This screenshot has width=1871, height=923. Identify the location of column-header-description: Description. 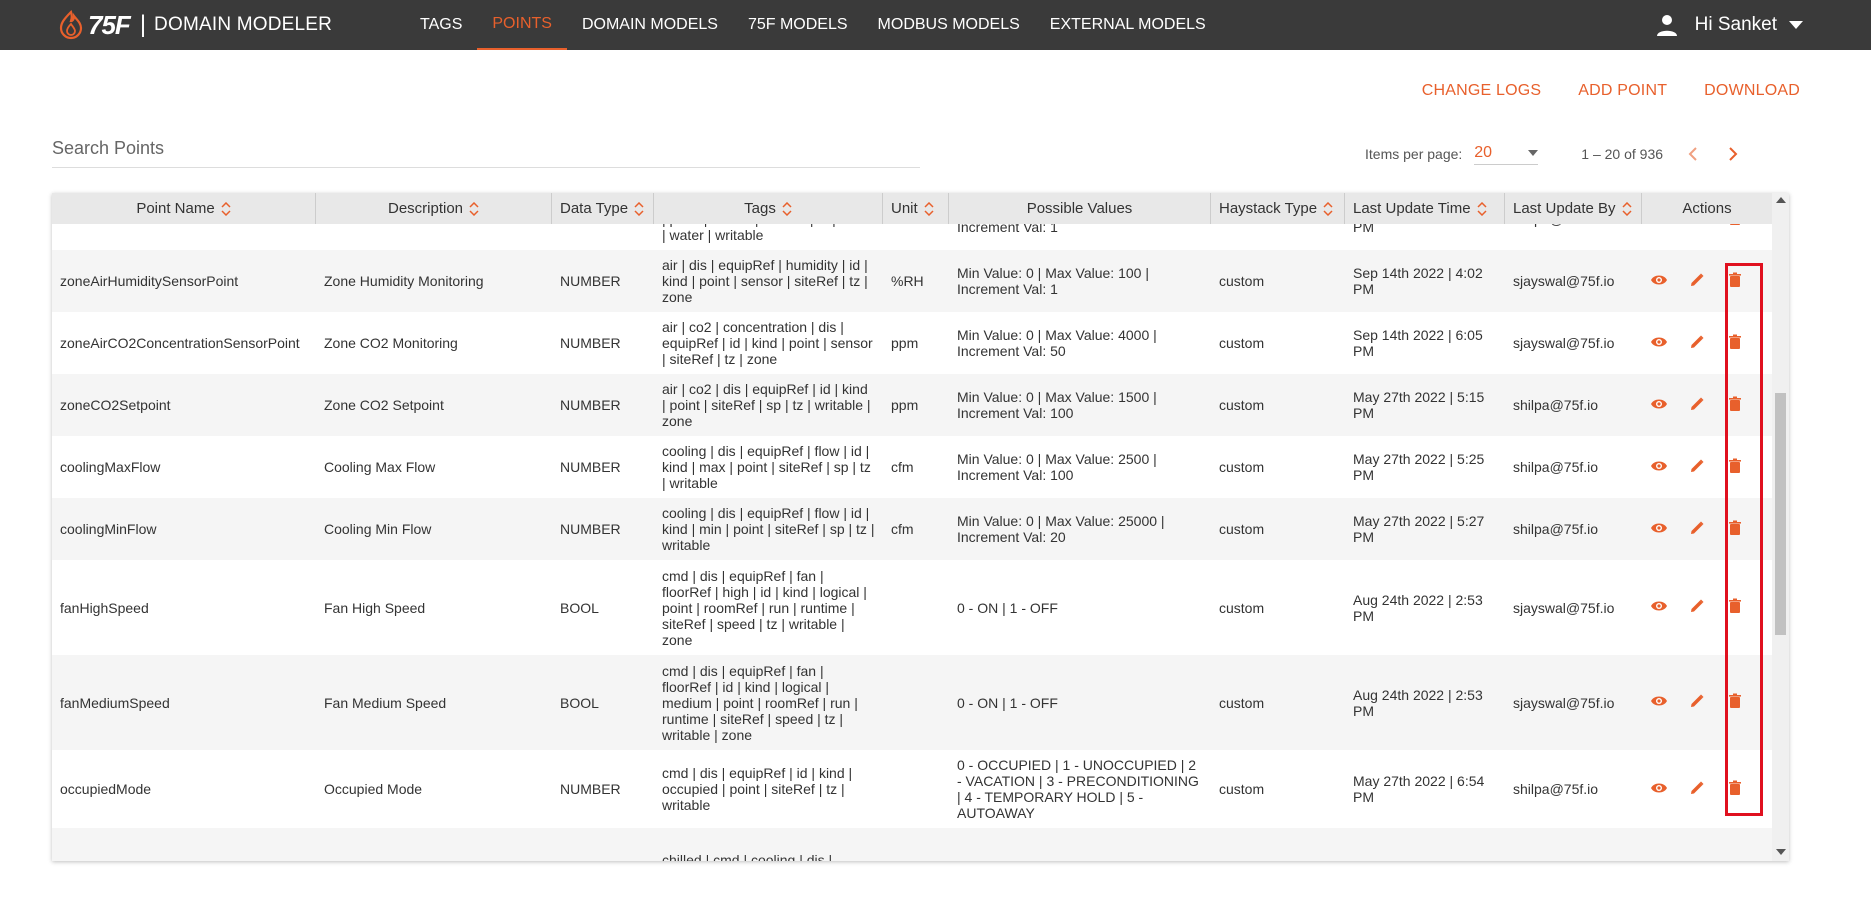
(434, 208).